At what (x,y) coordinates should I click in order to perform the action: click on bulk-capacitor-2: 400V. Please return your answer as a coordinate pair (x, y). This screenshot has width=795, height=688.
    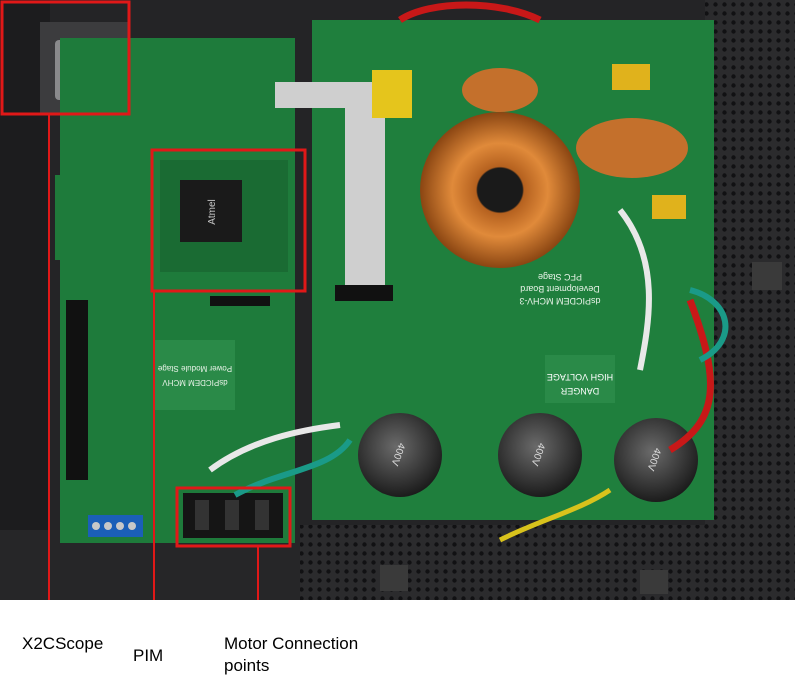
    Looking at the image, I should click on (540, 455).